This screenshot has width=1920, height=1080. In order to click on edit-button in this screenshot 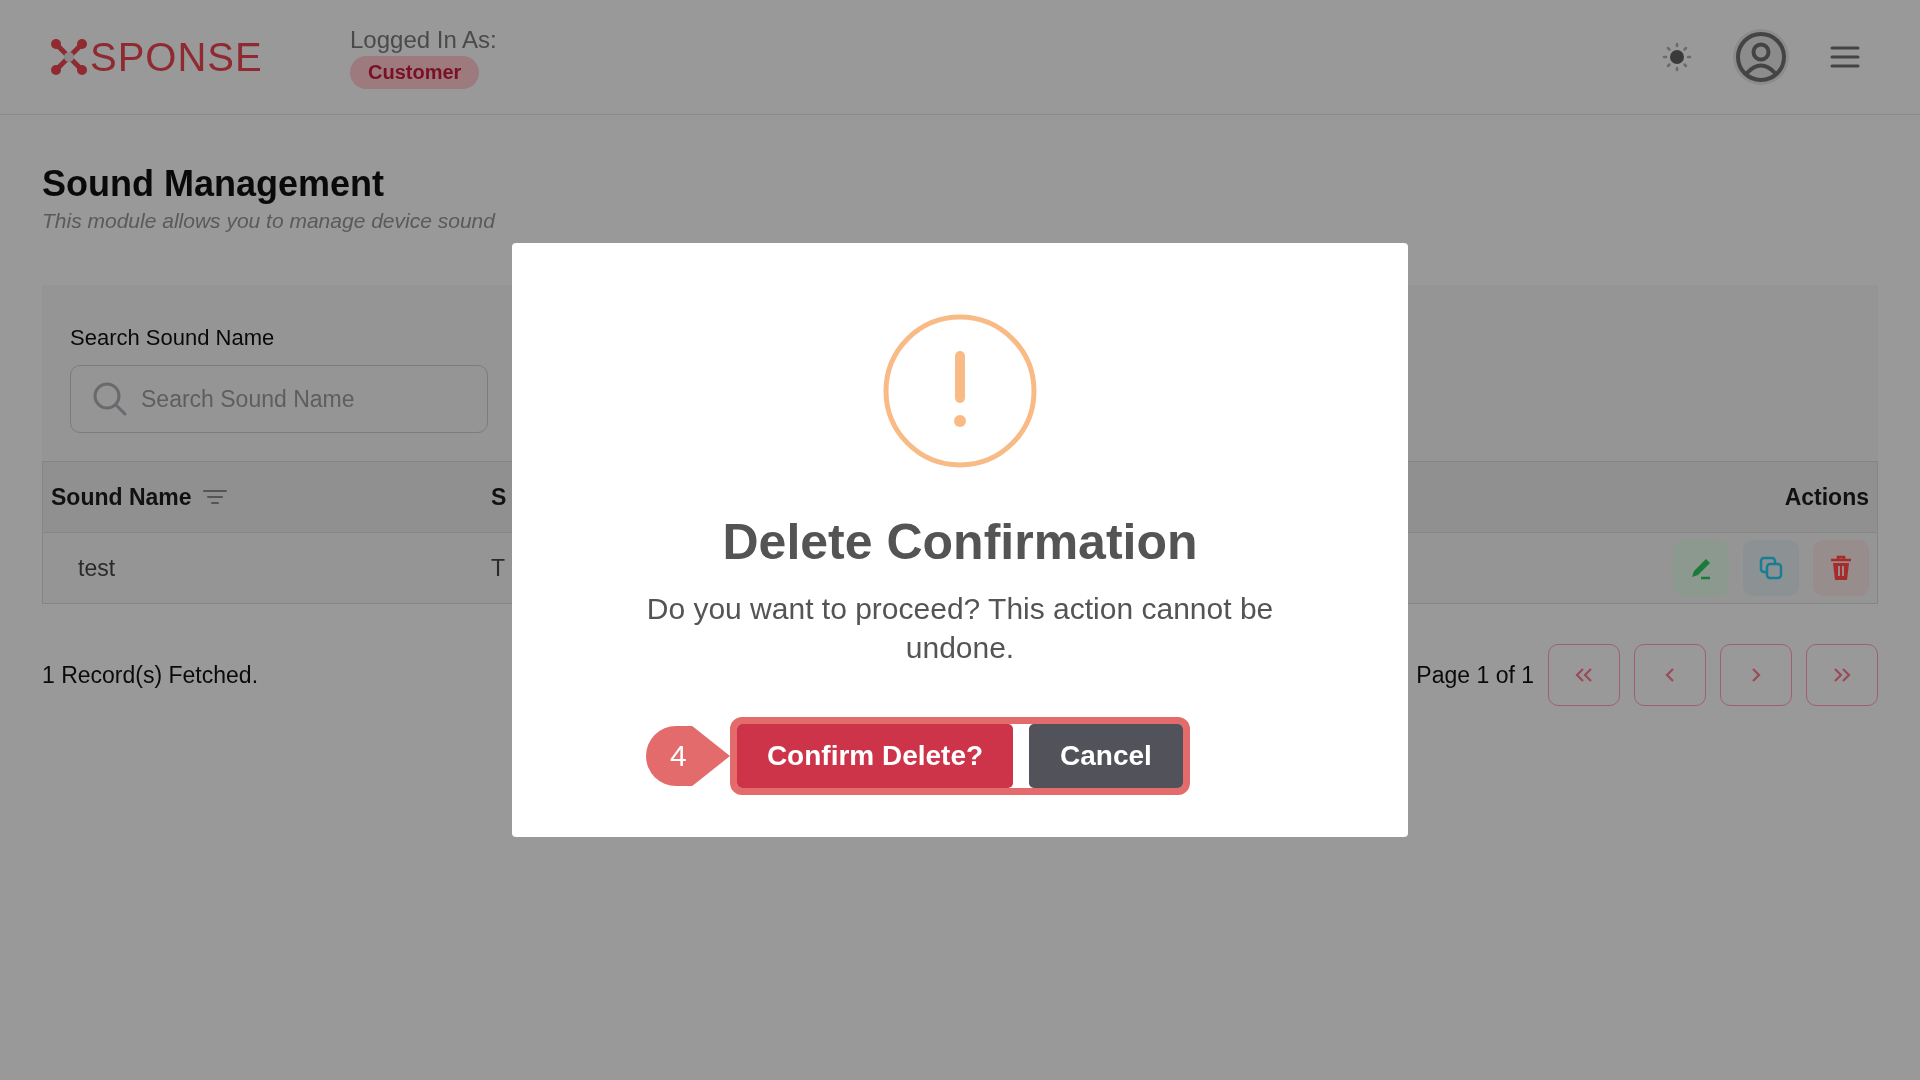, I will do `click(1701, 568)`.